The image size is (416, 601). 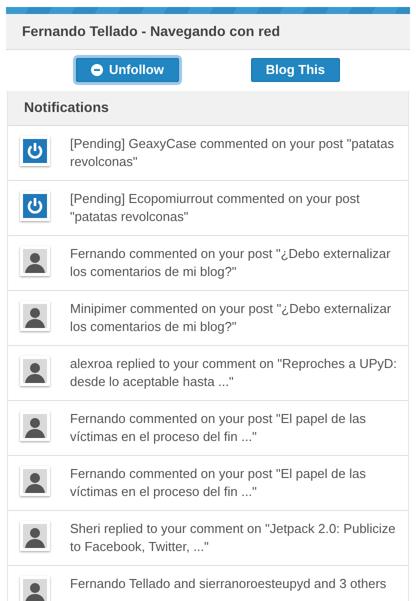 I want to click on notification-text: alexroa replied to your comment on "Reproches a UPyD: desde lo aceptable hasta ...", so click(x=236, y=373).